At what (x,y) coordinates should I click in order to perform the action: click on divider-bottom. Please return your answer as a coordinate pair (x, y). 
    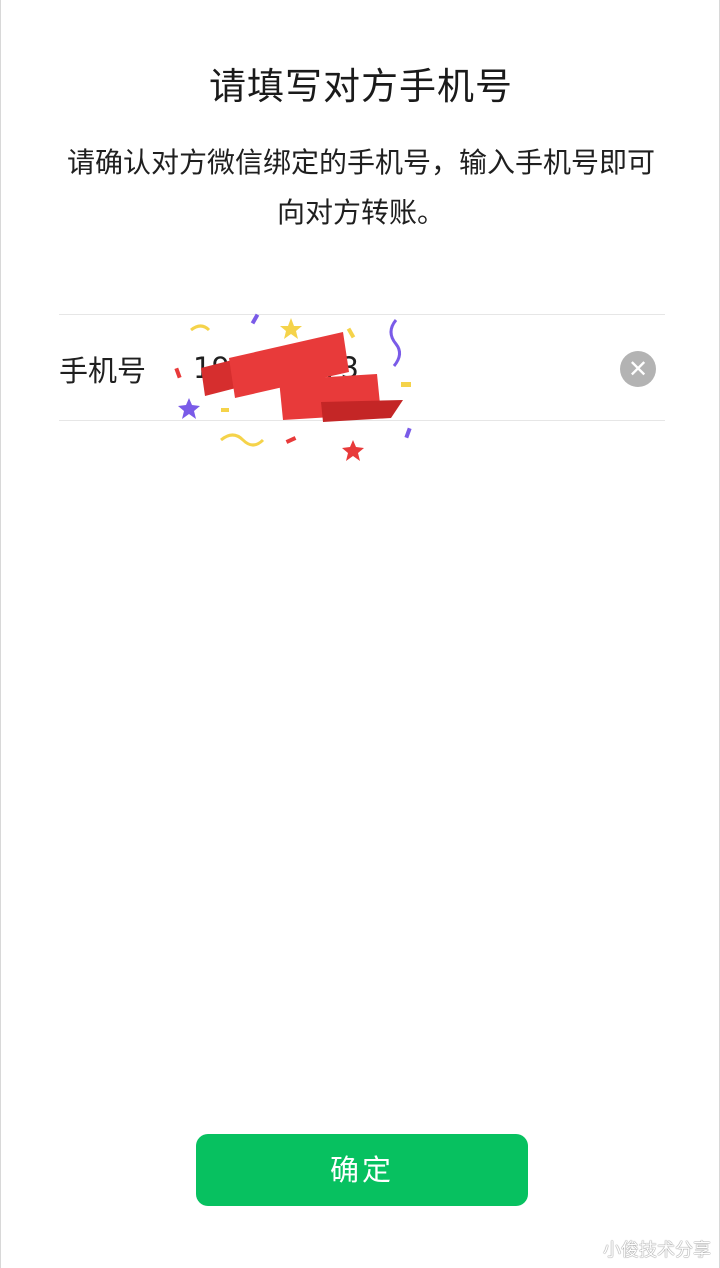
    Looking at the image, I should click on (362, 420).